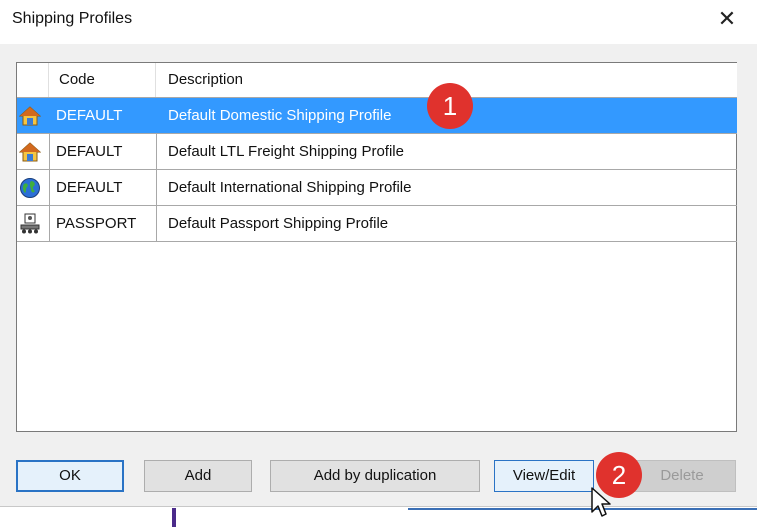 This screenshot has height=527, width=757. I want to click on row-description: Default International Shipping Profile, so click(290, 187).